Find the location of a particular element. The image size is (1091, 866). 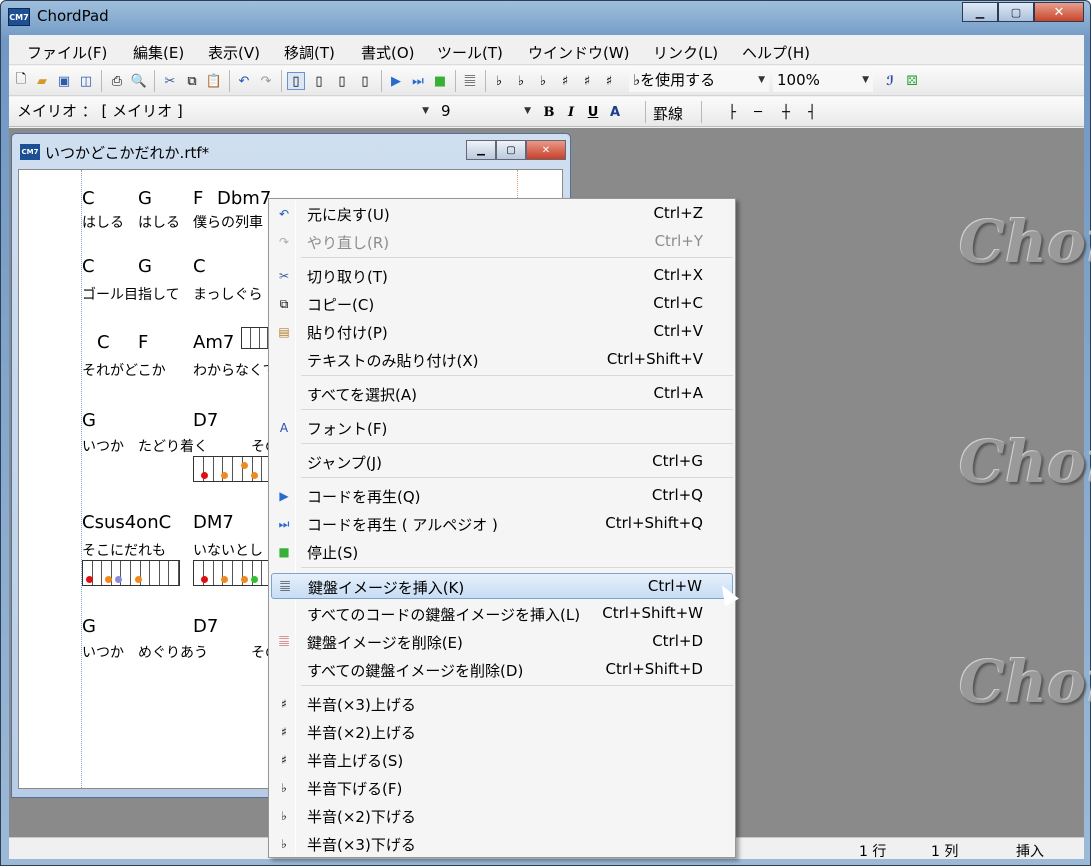

context-menu-item: ⏭ コードを再生 ( アルペジオ ) Ctrl+Shift+Q is located at coordinates (502, 524).